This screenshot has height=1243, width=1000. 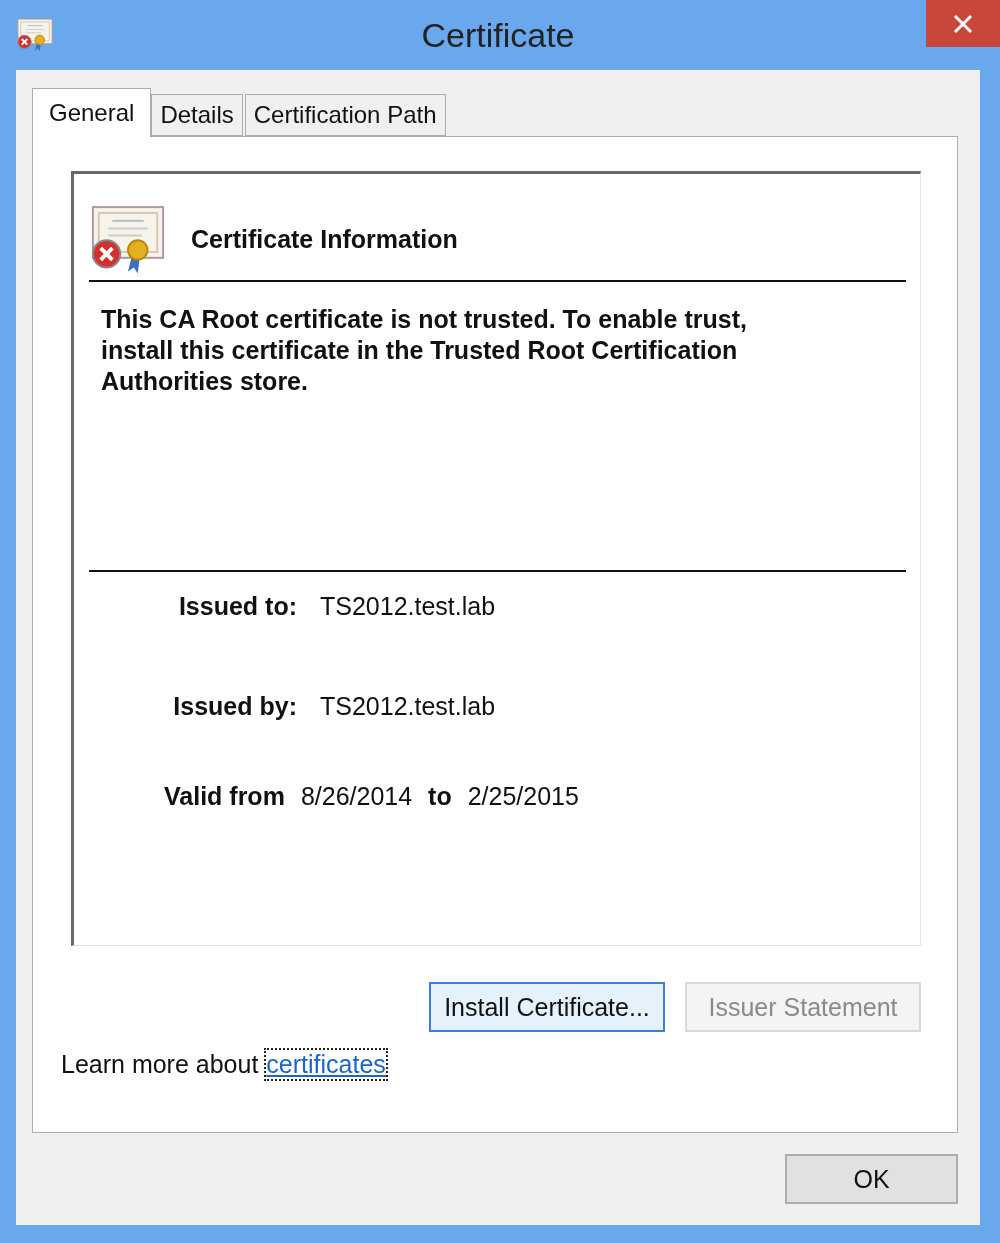 What do you see at coordinates (356, 796) in the screenshot?
I see `field-value: 8/26/2014` at bounding box center [356, 796].